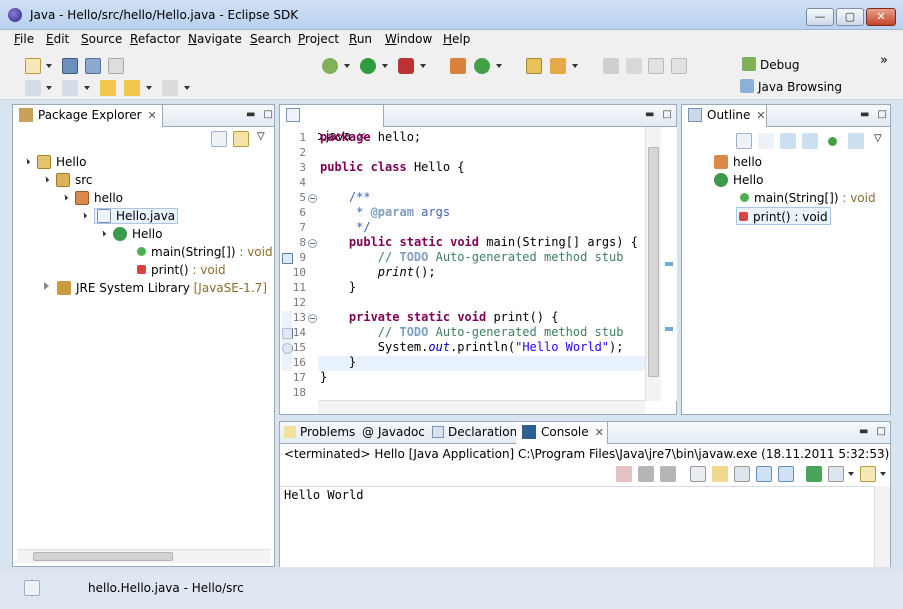 The image size is (903, 609). What do you see at coordinates (724, 116) in the screenshot?
I see `tab-outline: Outline ✕` at bounding box center [724, 116].